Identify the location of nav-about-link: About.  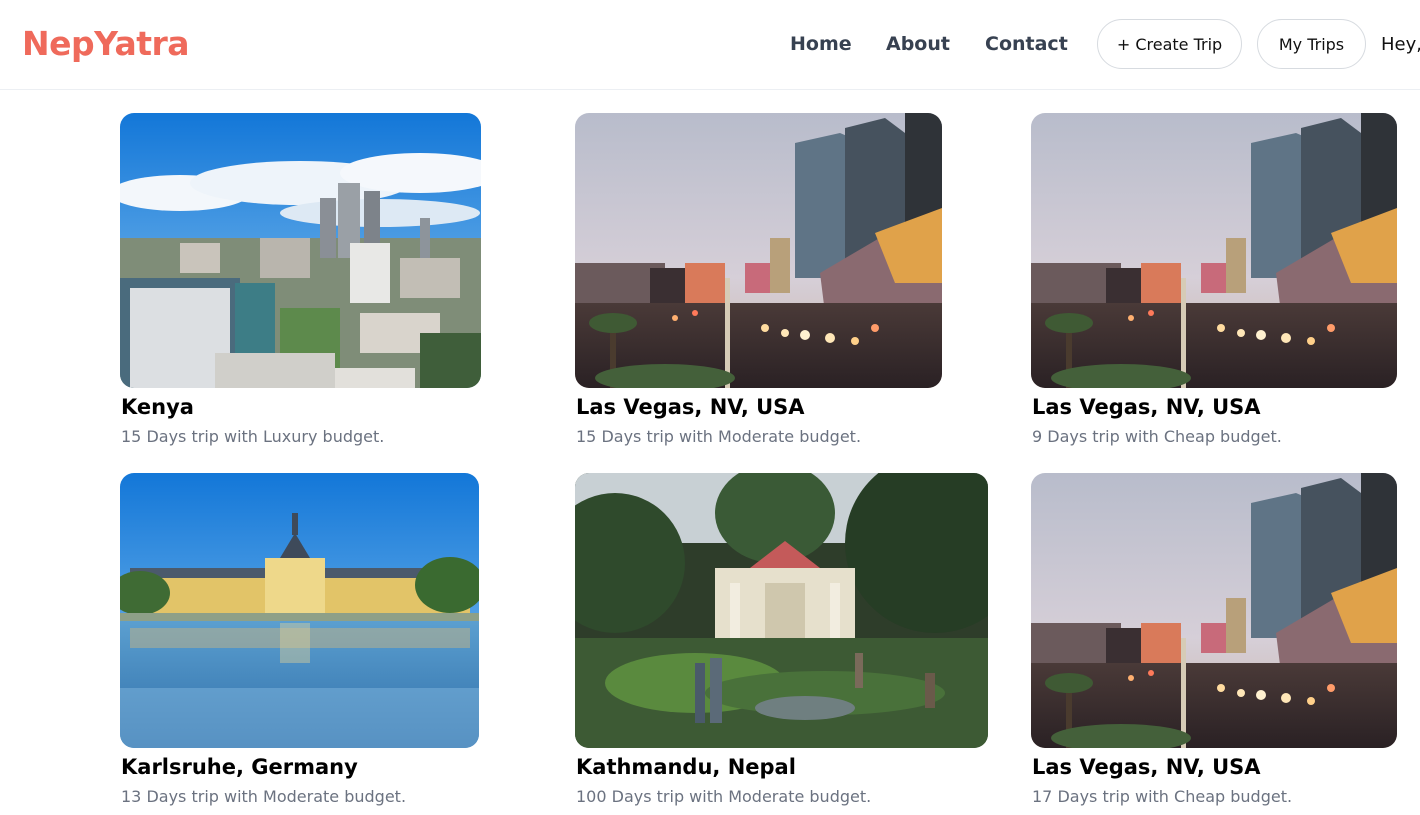
(918, 44).